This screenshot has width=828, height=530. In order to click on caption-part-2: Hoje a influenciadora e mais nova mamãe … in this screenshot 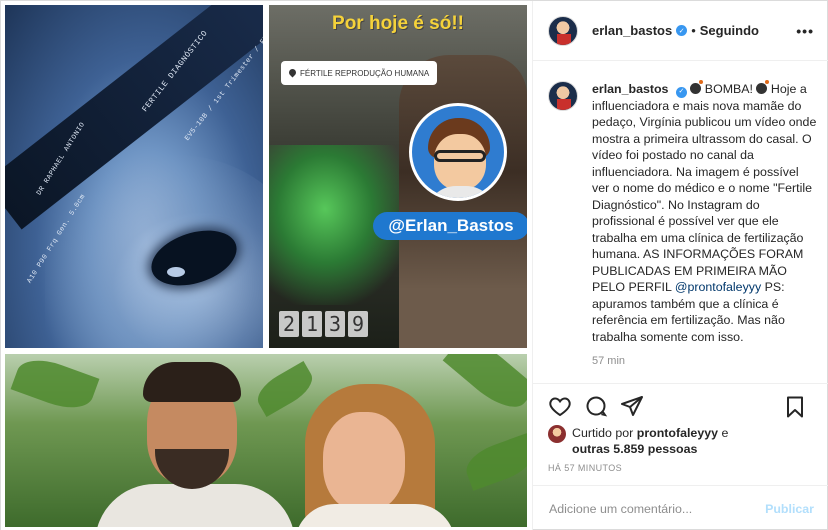, I will do `click(704, 188)`.